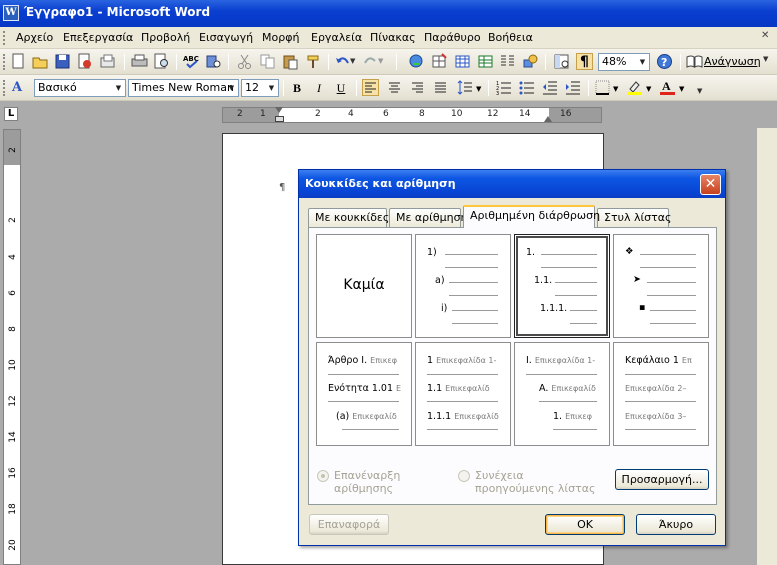 The height and width of the screenshot is (565, 777). What do you see at coordinates (648, 89) in the screenshot?
I see `highlight-dropdown-icon: ▼` at bounding box center [648, 89].